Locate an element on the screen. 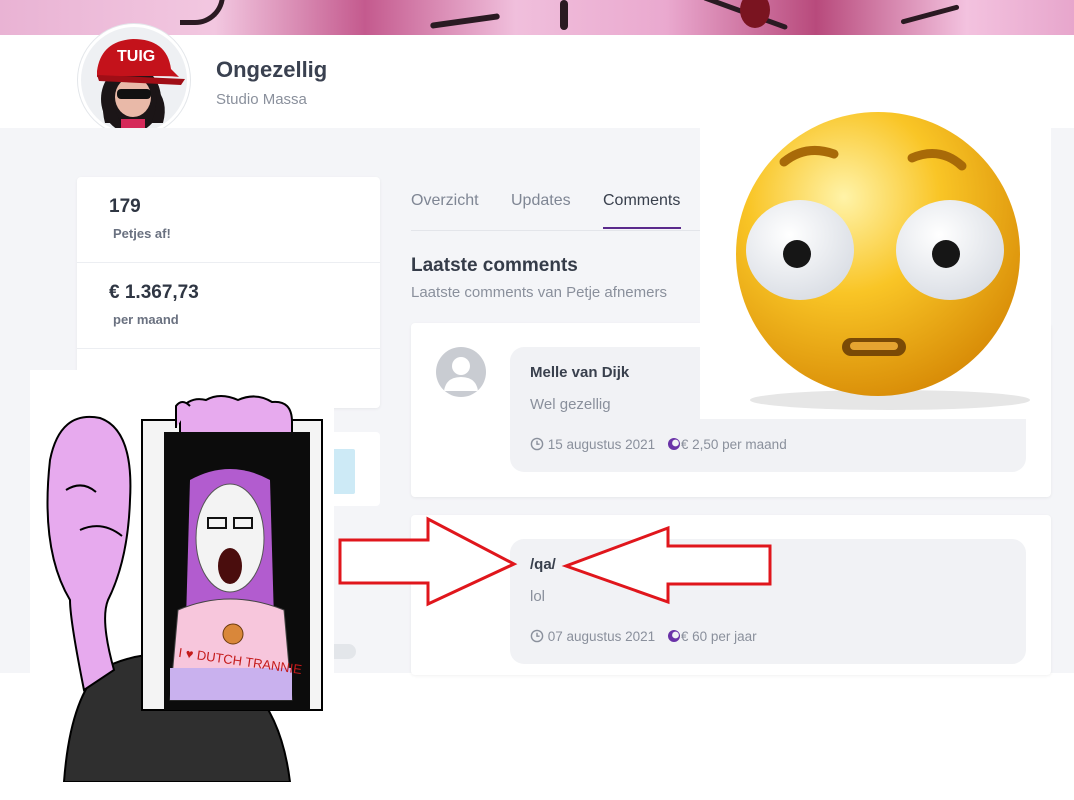  comment-text: Wel gezellig is located at coordinates (570, 404).